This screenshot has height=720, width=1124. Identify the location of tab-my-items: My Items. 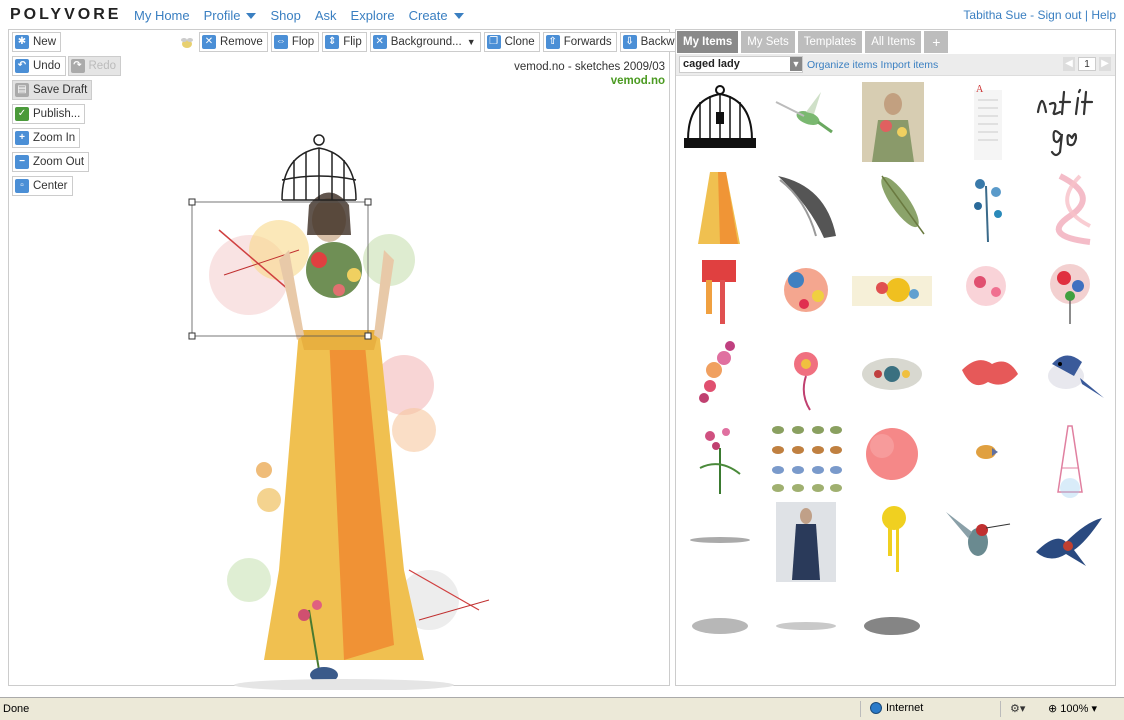
(708, 42).